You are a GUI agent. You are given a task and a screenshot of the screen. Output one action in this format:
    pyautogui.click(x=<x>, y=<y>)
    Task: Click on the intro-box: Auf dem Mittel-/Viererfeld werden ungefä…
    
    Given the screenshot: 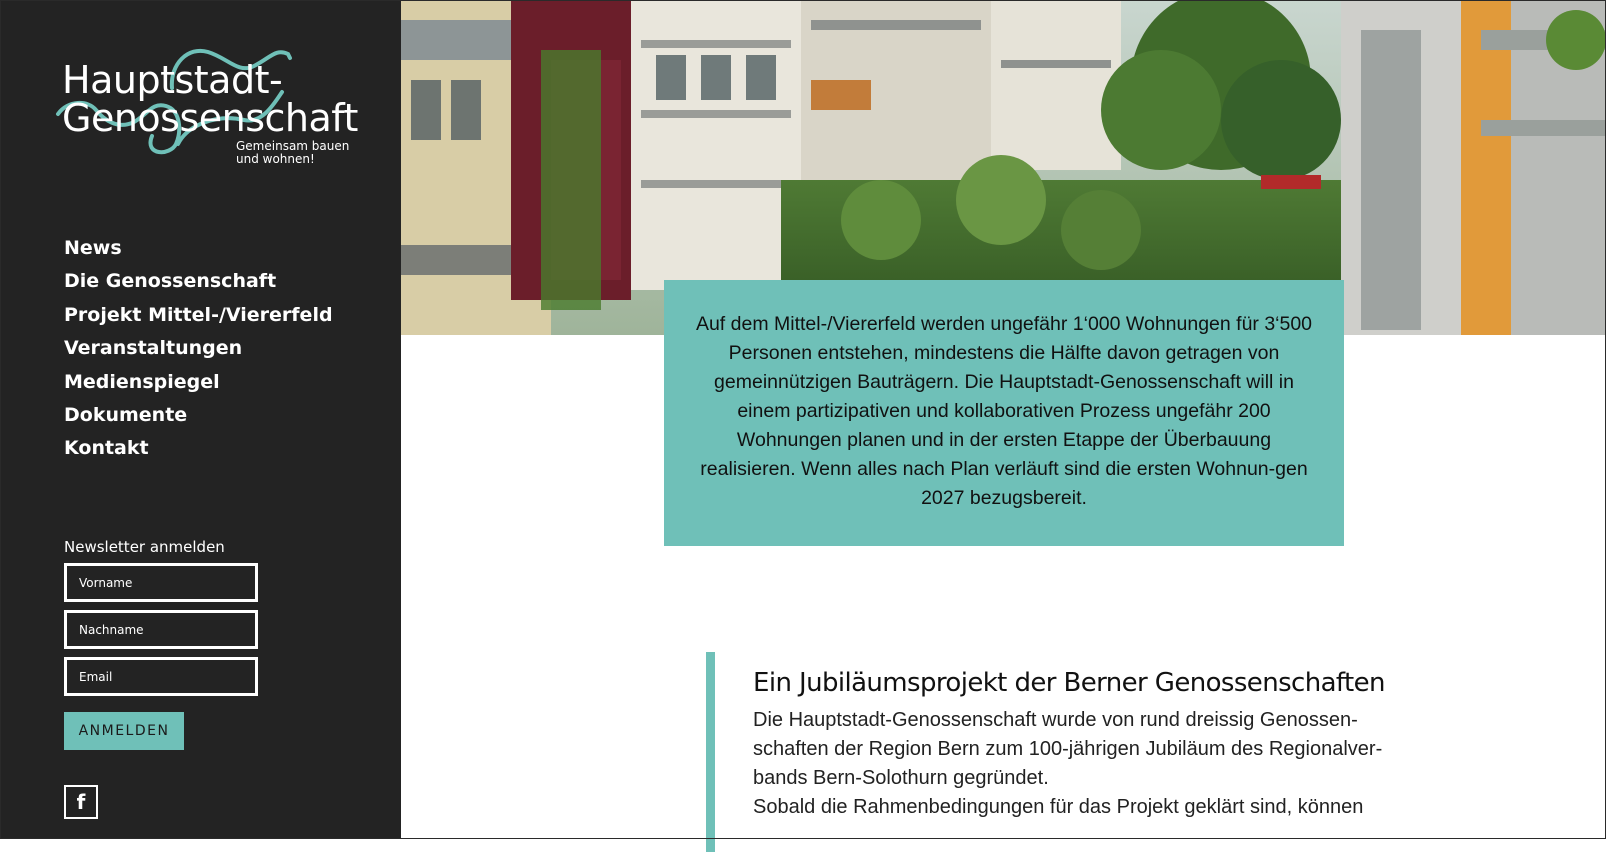 What is the action you would take?
    pyautogui.click(x=1004, y=413)
    